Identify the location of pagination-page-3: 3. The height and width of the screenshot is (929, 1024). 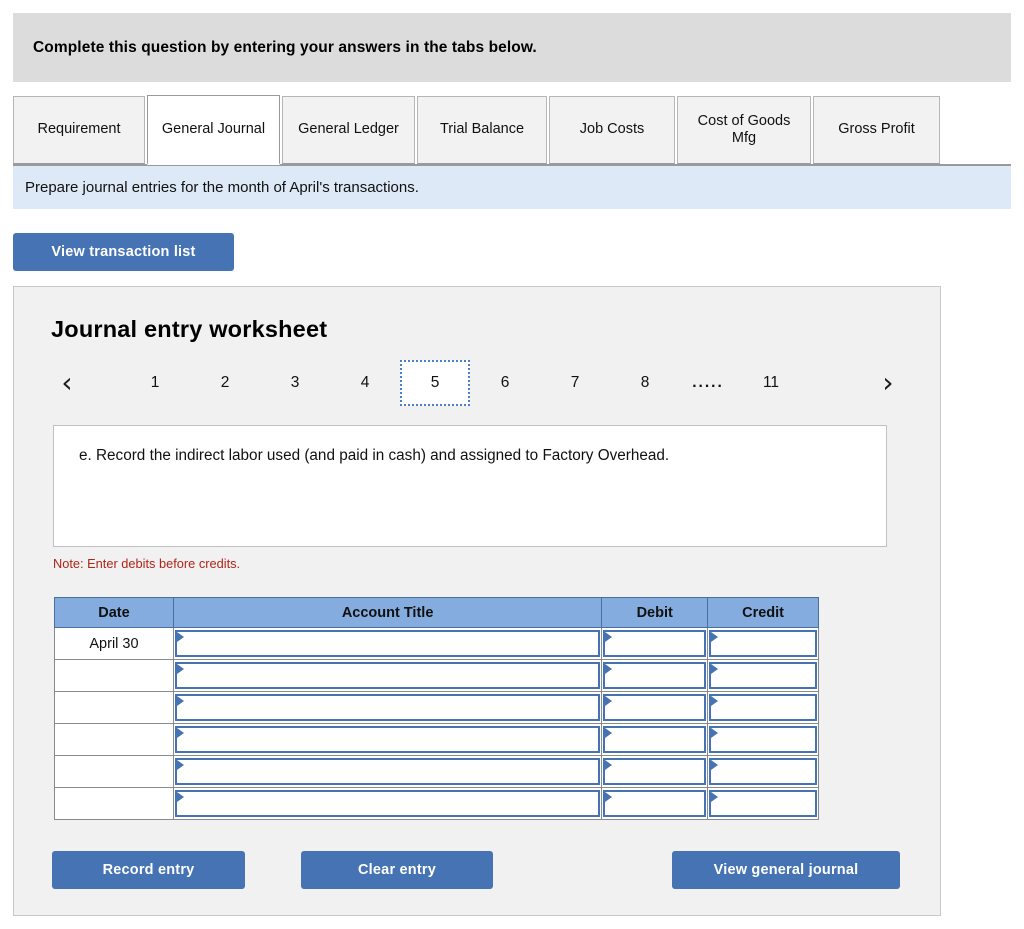
(295, 383).